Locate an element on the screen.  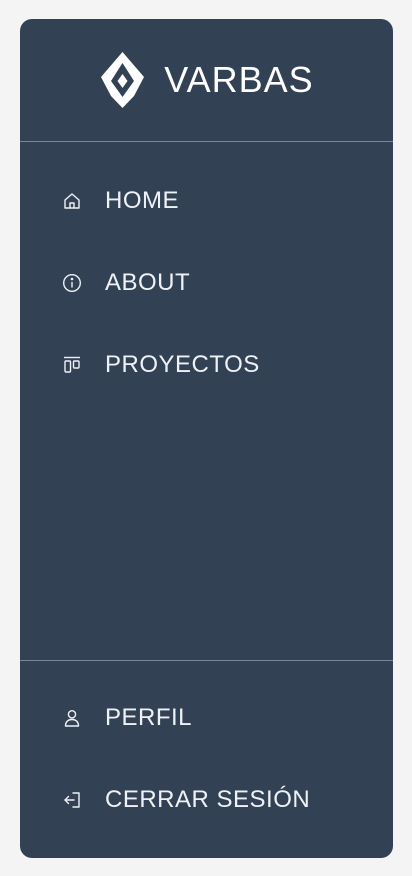
info-icon is located at coordinates (72, 283).